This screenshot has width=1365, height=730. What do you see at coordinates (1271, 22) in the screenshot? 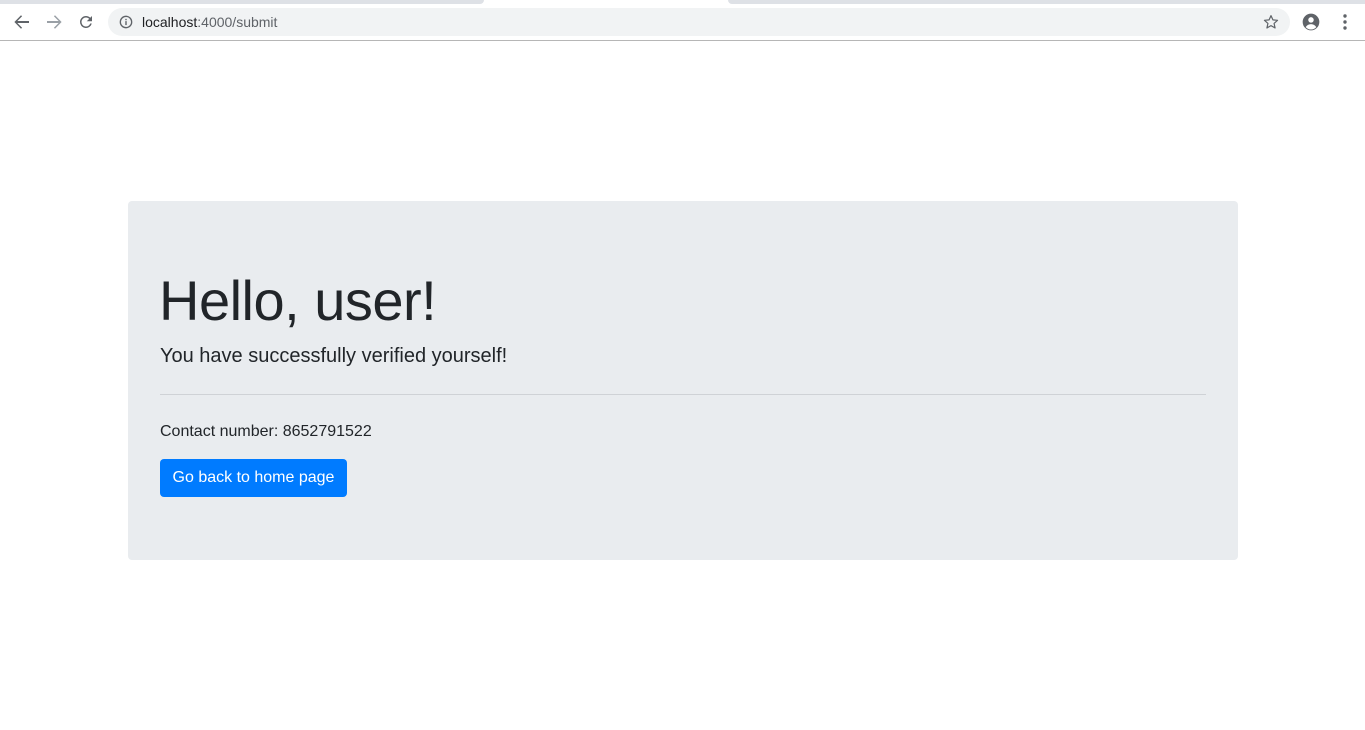
I see `star-icon` at bounding box center [1271, 22].